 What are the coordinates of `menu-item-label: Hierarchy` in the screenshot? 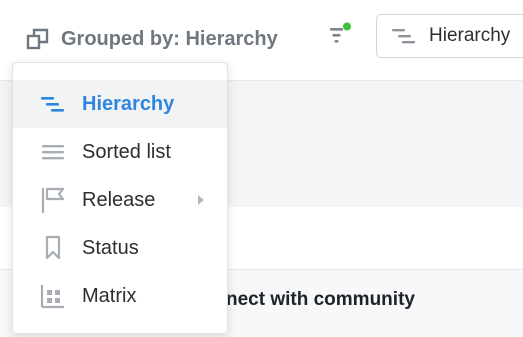 It's located at (128, 103).